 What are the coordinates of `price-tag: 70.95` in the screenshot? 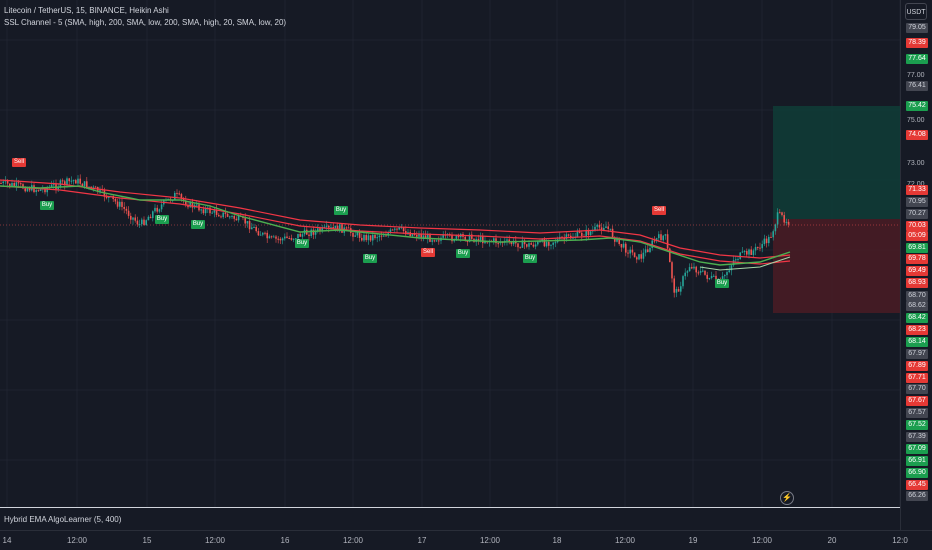 It's located at (917, 202).